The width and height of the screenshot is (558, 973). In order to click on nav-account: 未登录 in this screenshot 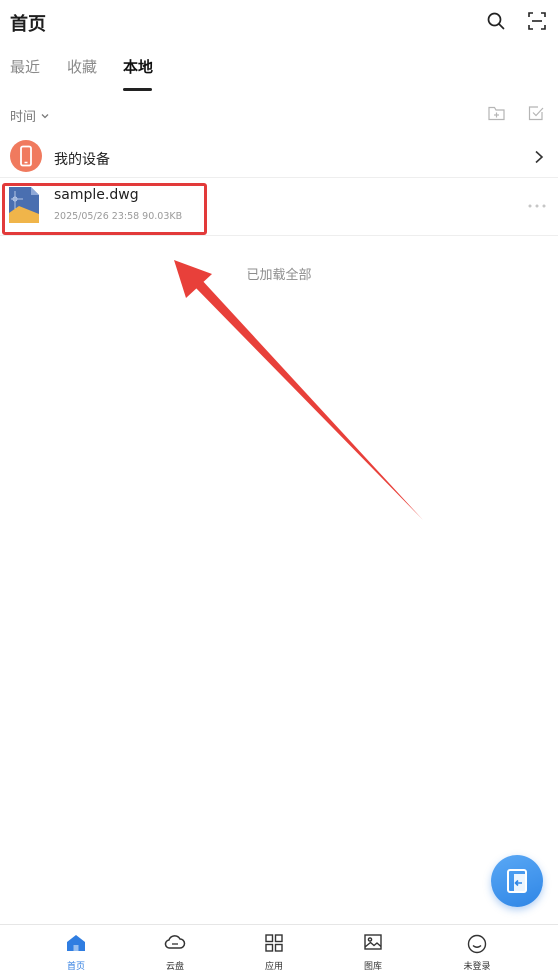, I will do `click(477, 949)`.